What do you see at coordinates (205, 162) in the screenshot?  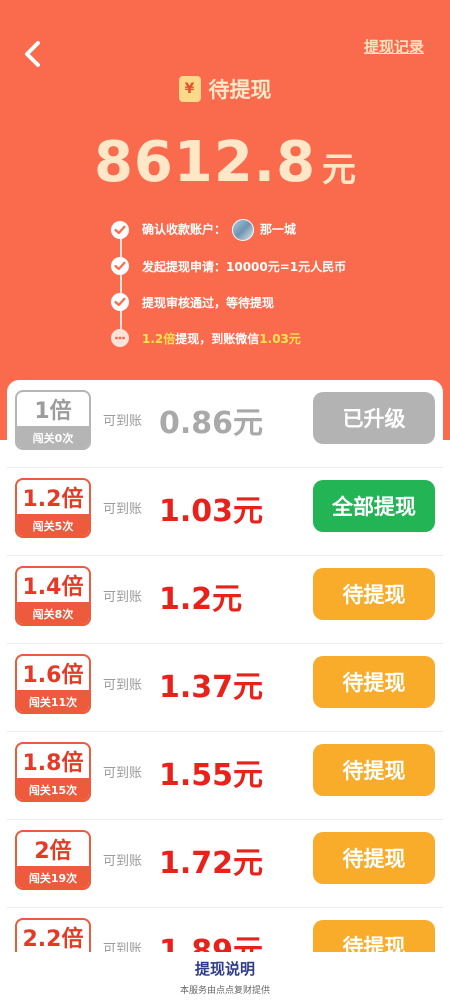 I see `amount-value: 8612.8` at bounding box center [205, 162].